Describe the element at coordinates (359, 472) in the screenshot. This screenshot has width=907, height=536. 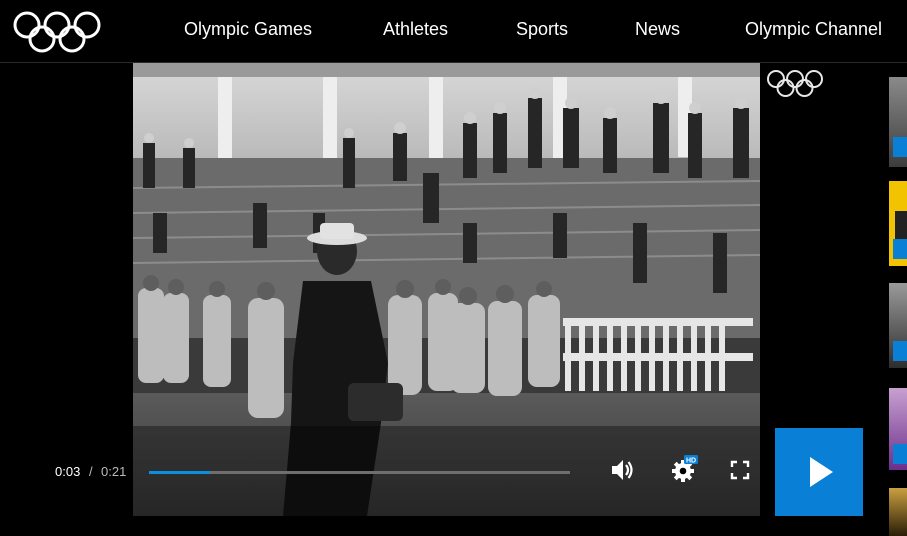
I see `progress-bar` at that location.